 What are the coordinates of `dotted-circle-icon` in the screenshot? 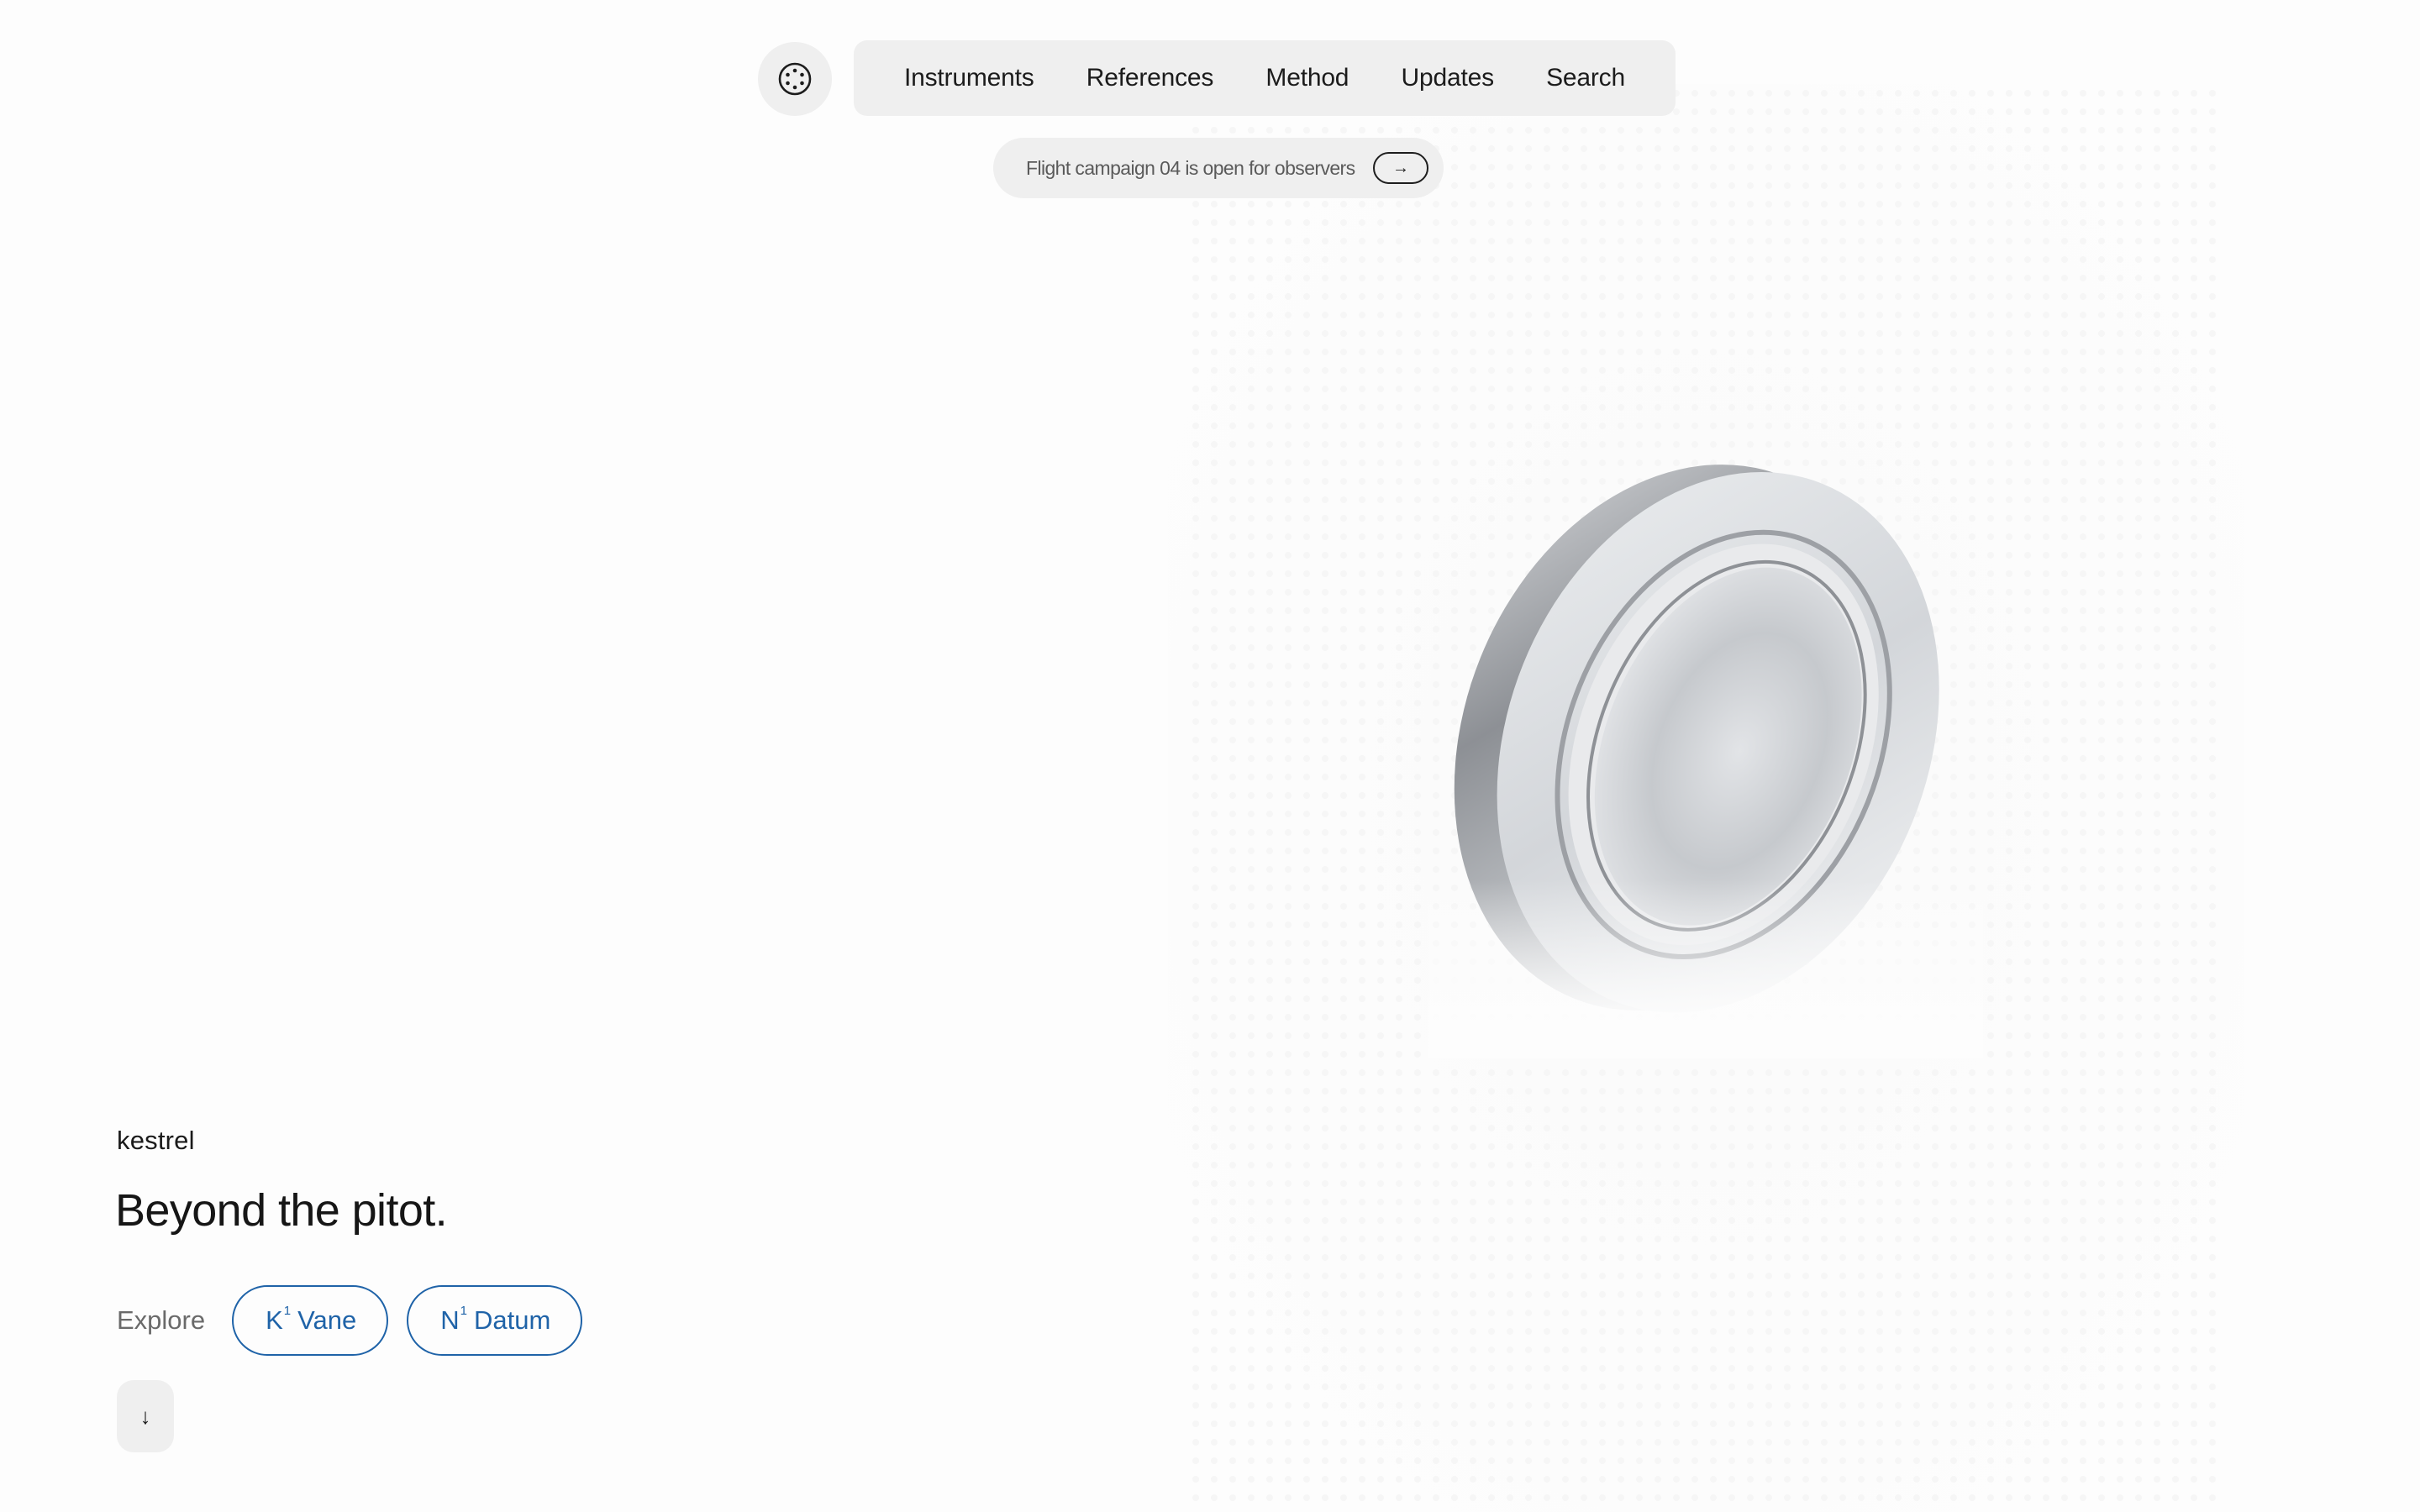 It's located at (795, 79).